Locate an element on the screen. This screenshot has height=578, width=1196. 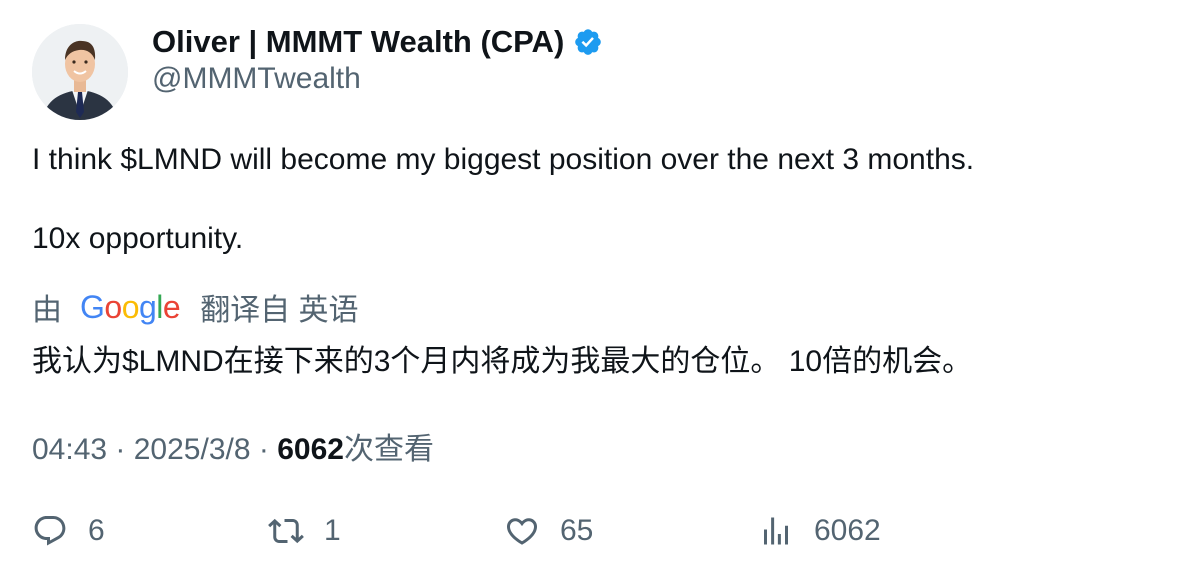
retweet-button: 1 is located at coordinates (304, 531).